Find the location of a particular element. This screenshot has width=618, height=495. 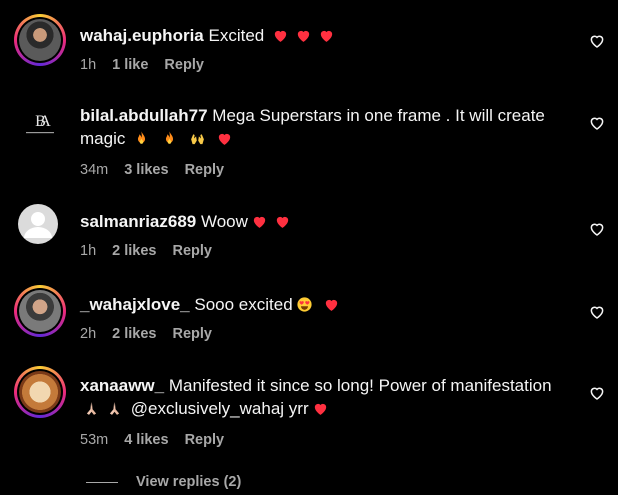

user-silhouette-icon is located at coordinates (38, 225).